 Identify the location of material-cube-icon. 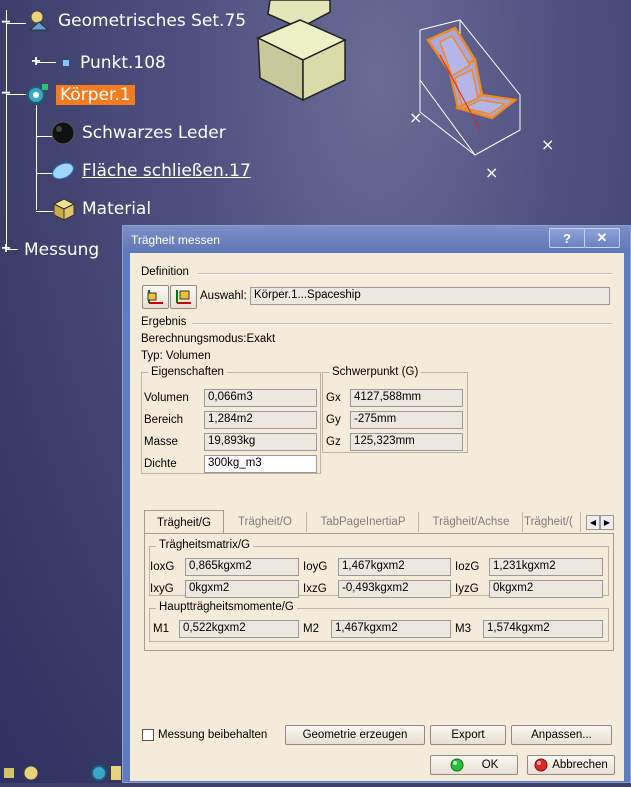
(63, 209).